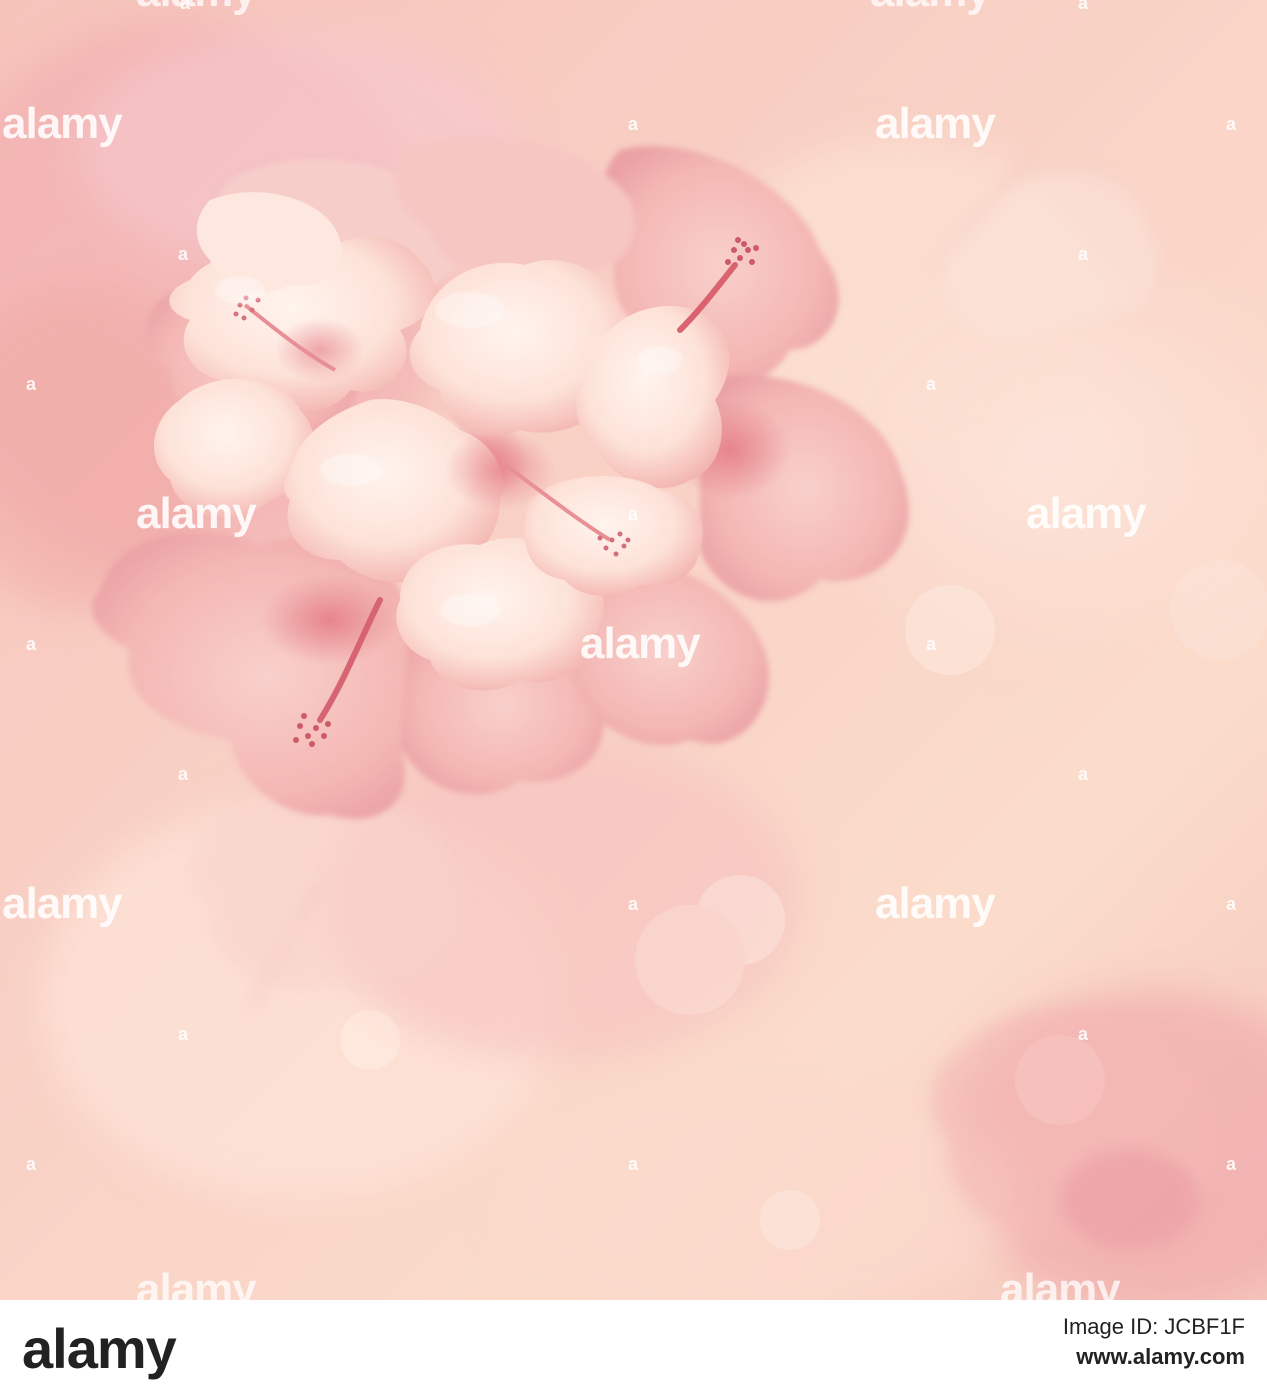 The height and width of the screenshot is (1390, 1267). I want to click on footer-bar: alamy Image ID: JCBF1F www.alamy.com, so click(633, 1345).